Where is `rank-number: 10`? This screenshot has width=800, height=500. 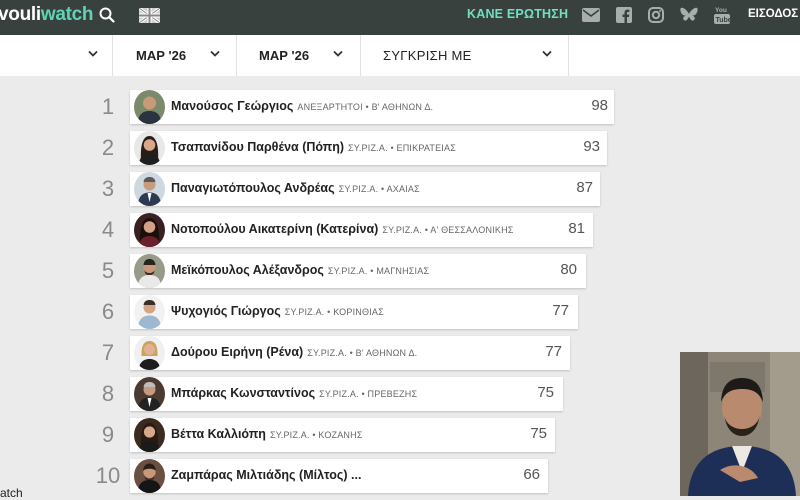
rank-number: 10 is located at coordinates (108, 475).